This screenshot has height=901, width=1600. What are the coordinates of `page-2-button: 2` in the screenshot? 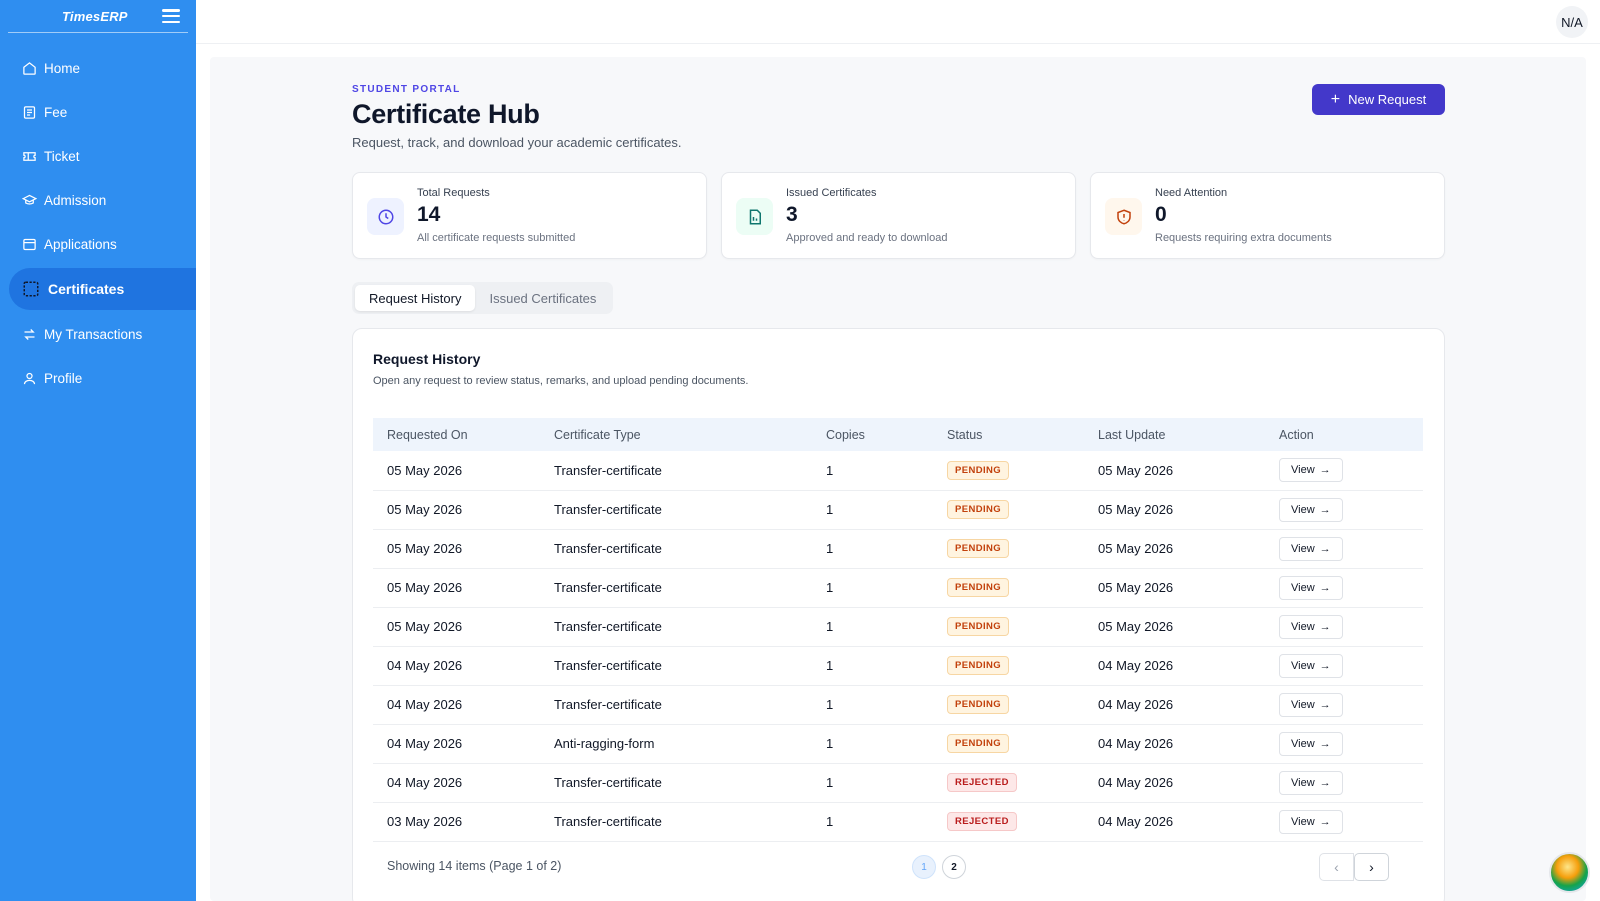 It's located at (954, 867).